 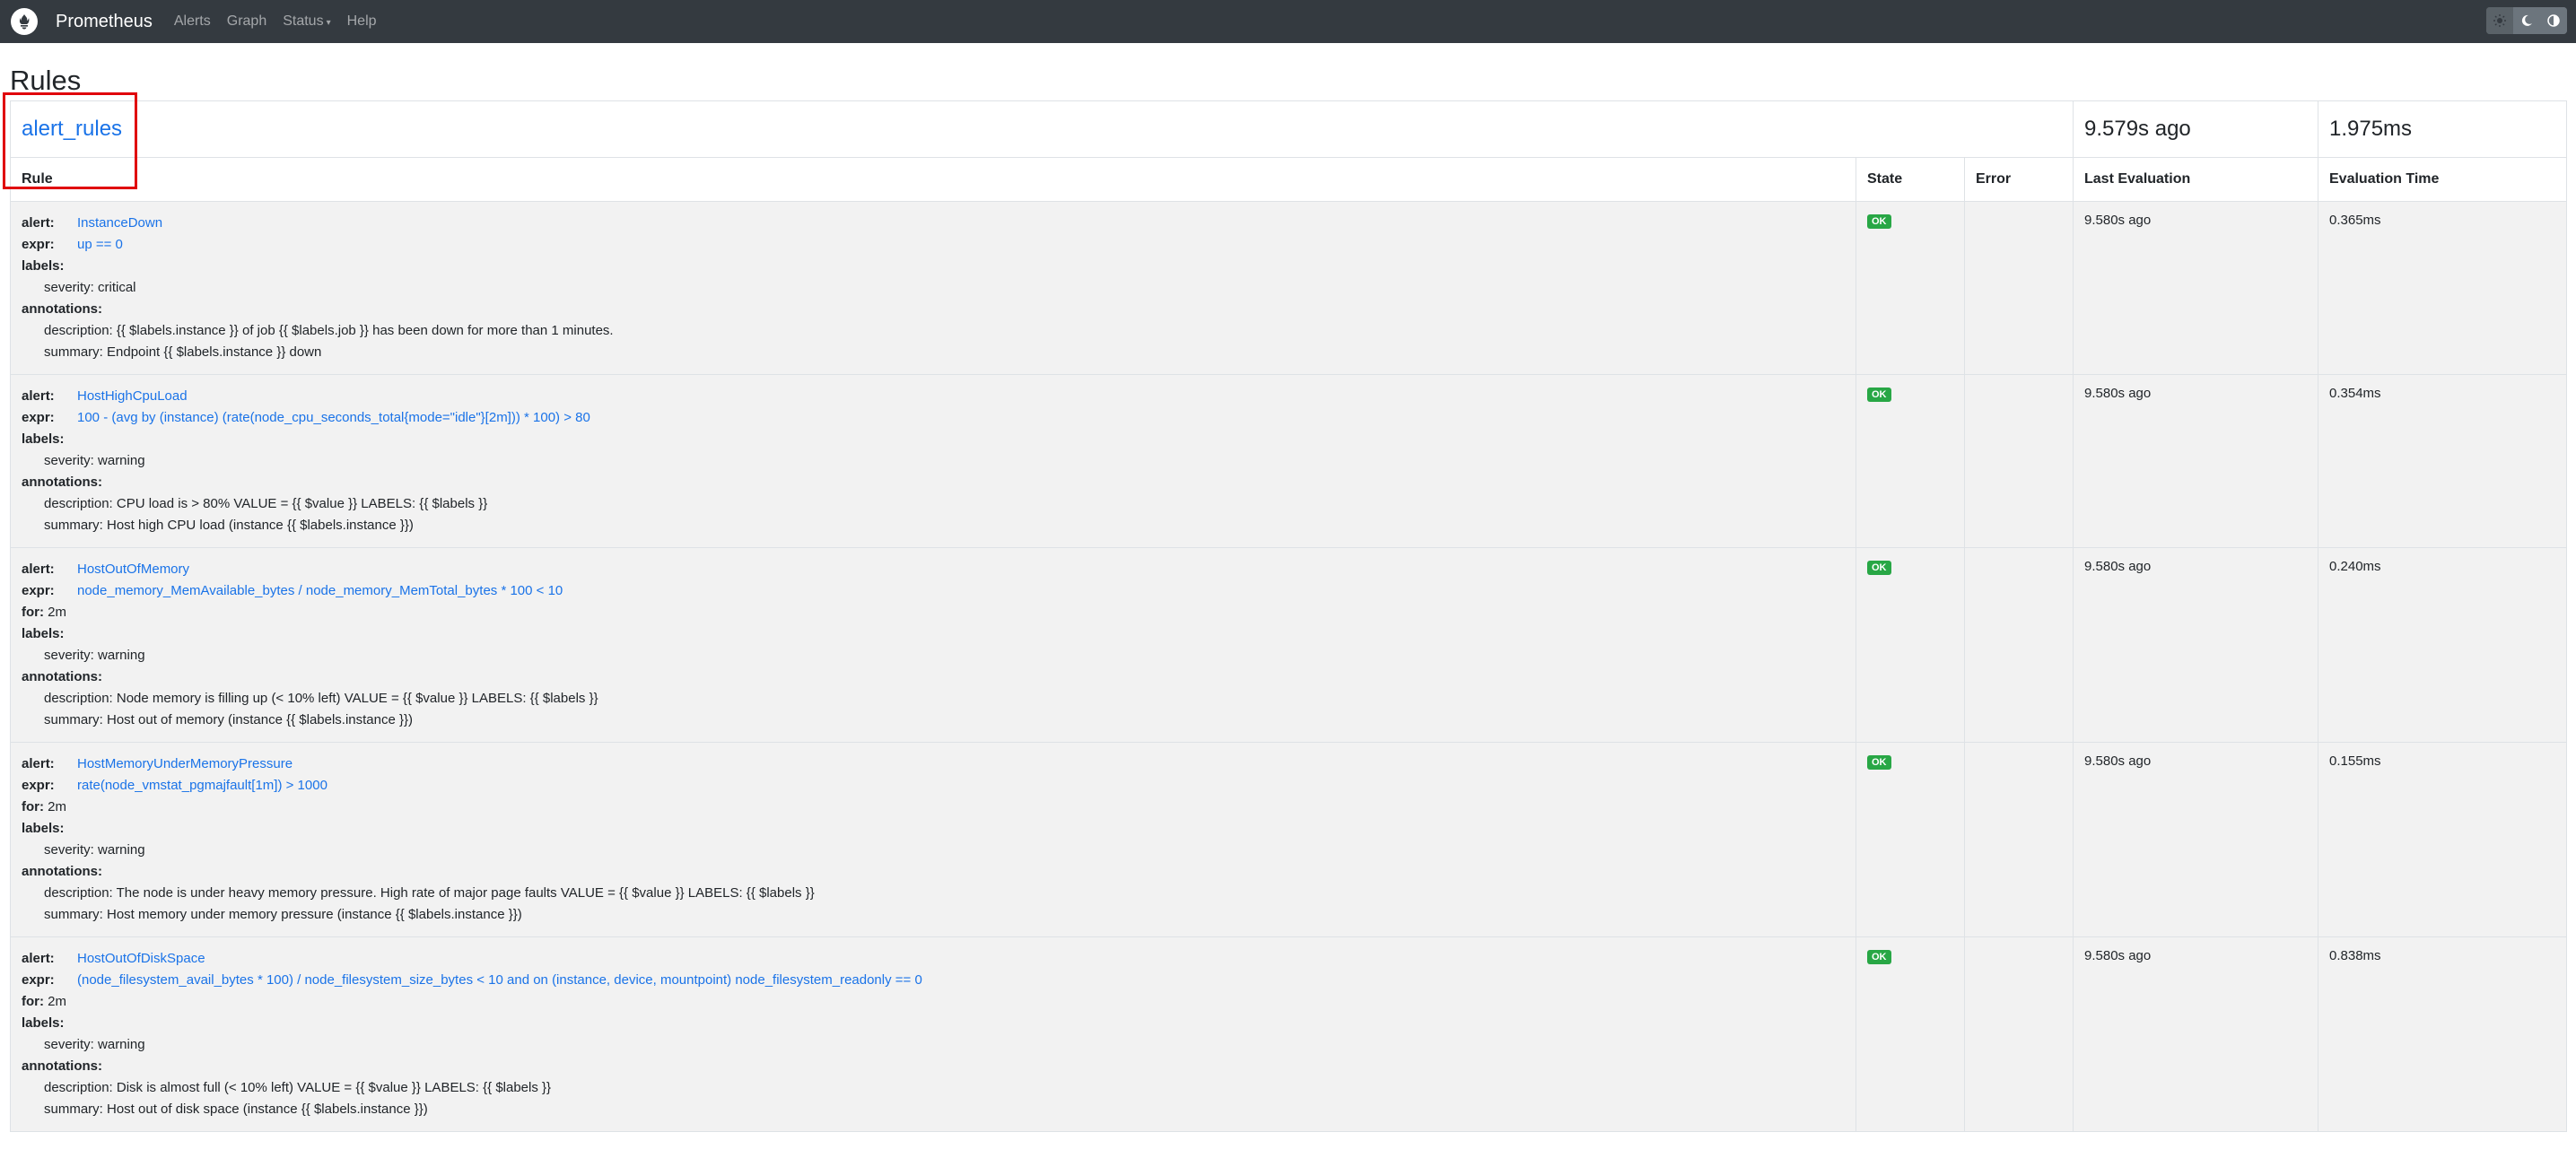 I want to click on nav-link-status-label: Status, so click(x=303, y=21).